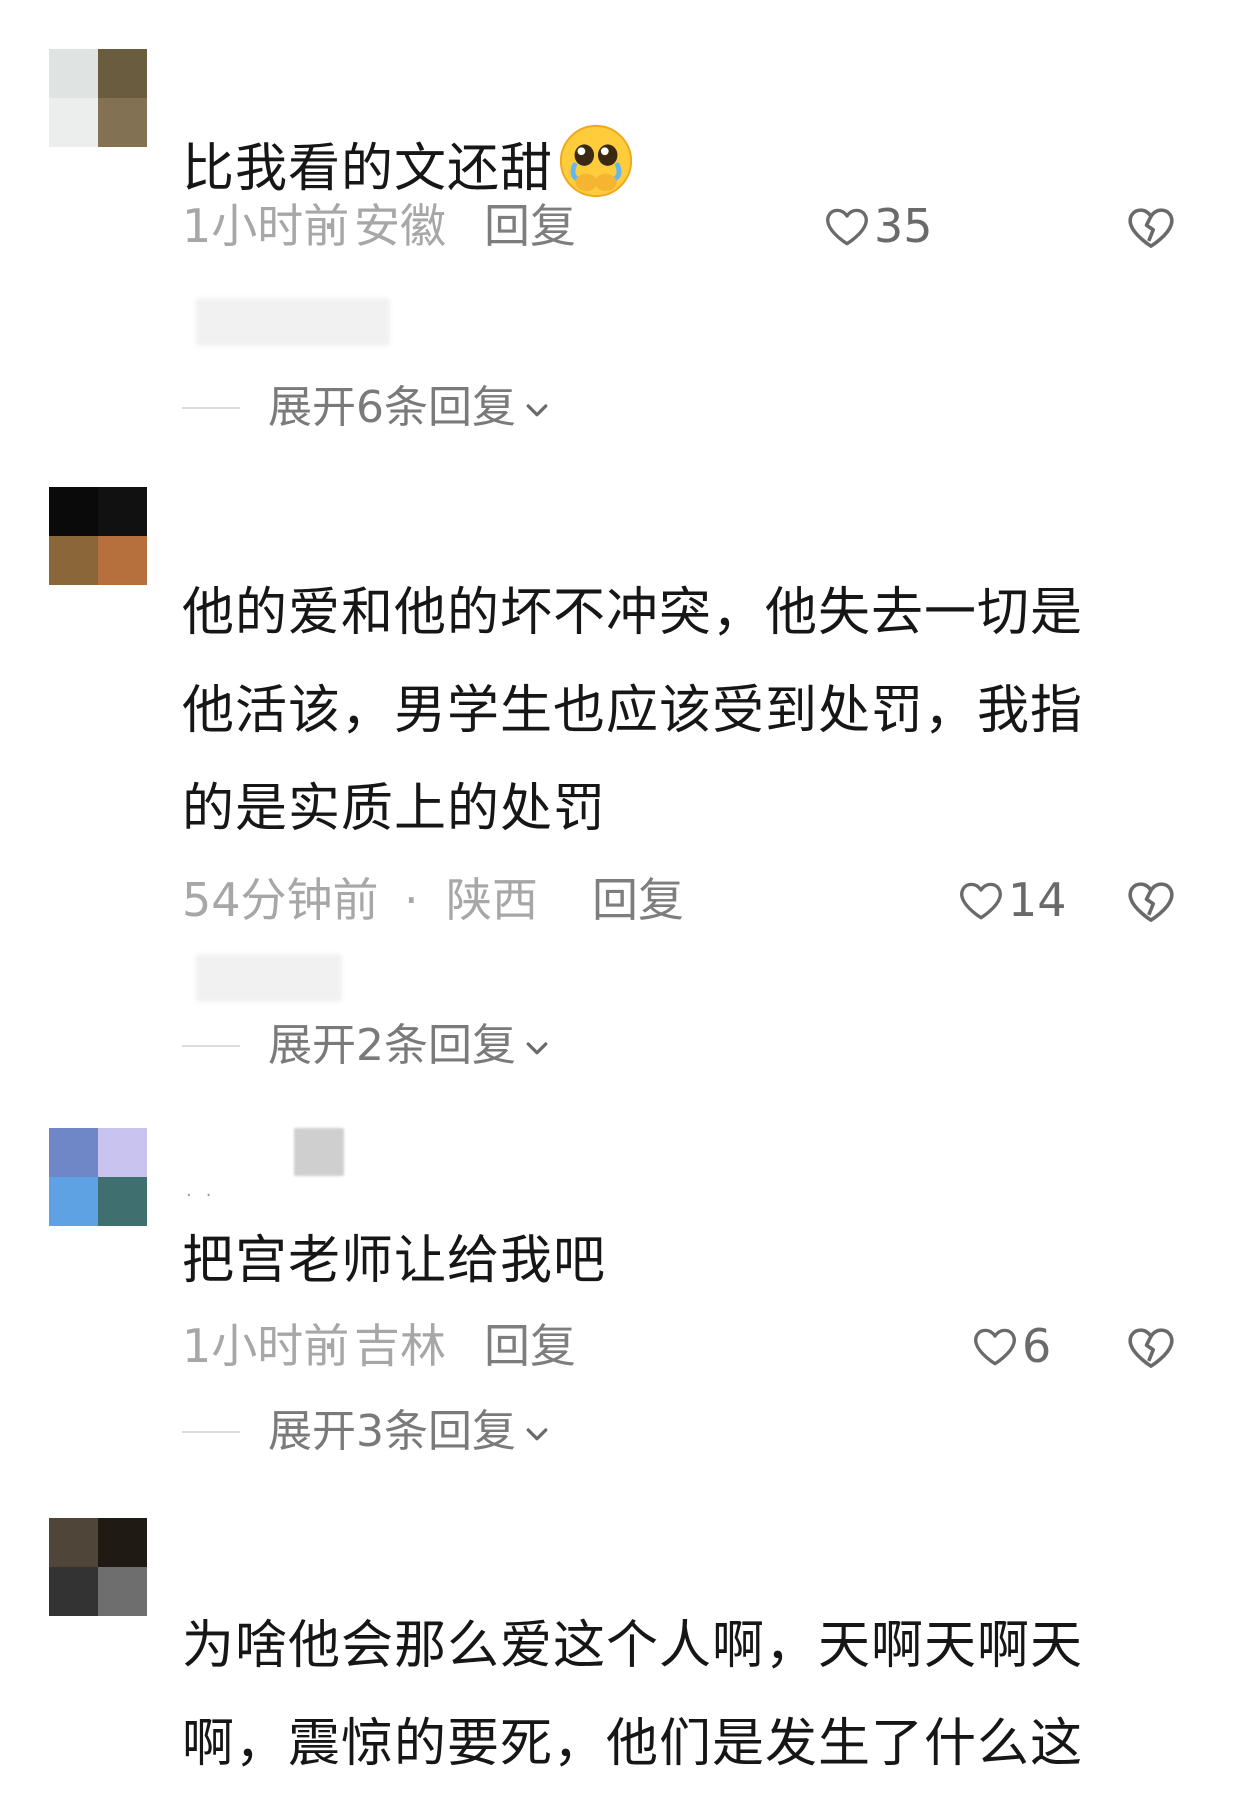  I want to click on comment-region: 安徽, so click(400, 226).